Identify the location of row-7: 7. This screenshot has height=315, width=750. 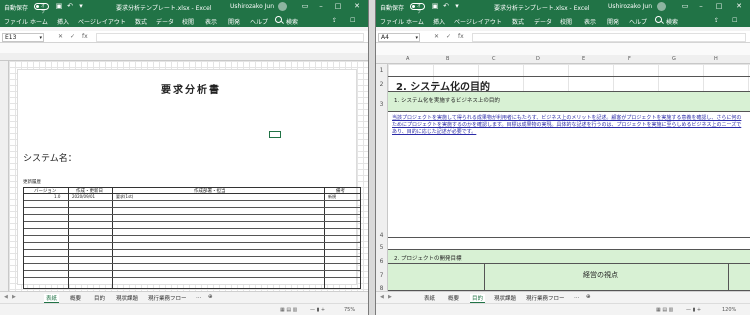
(381, 275).